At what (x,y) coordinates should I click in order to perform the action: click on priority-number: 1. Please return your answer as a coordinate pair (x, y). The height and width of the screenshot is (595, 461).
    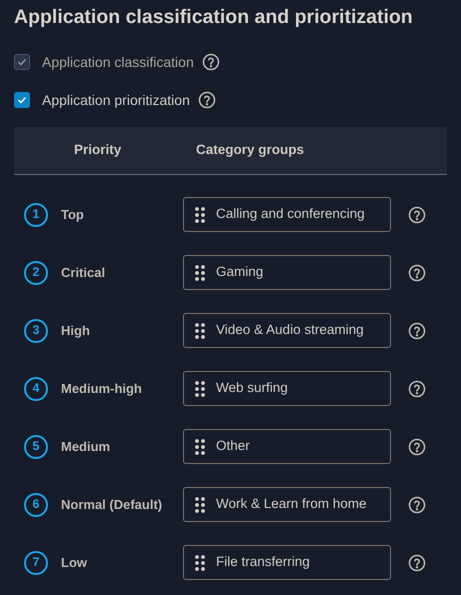
    Looking at the image, I should click on (36, 214).